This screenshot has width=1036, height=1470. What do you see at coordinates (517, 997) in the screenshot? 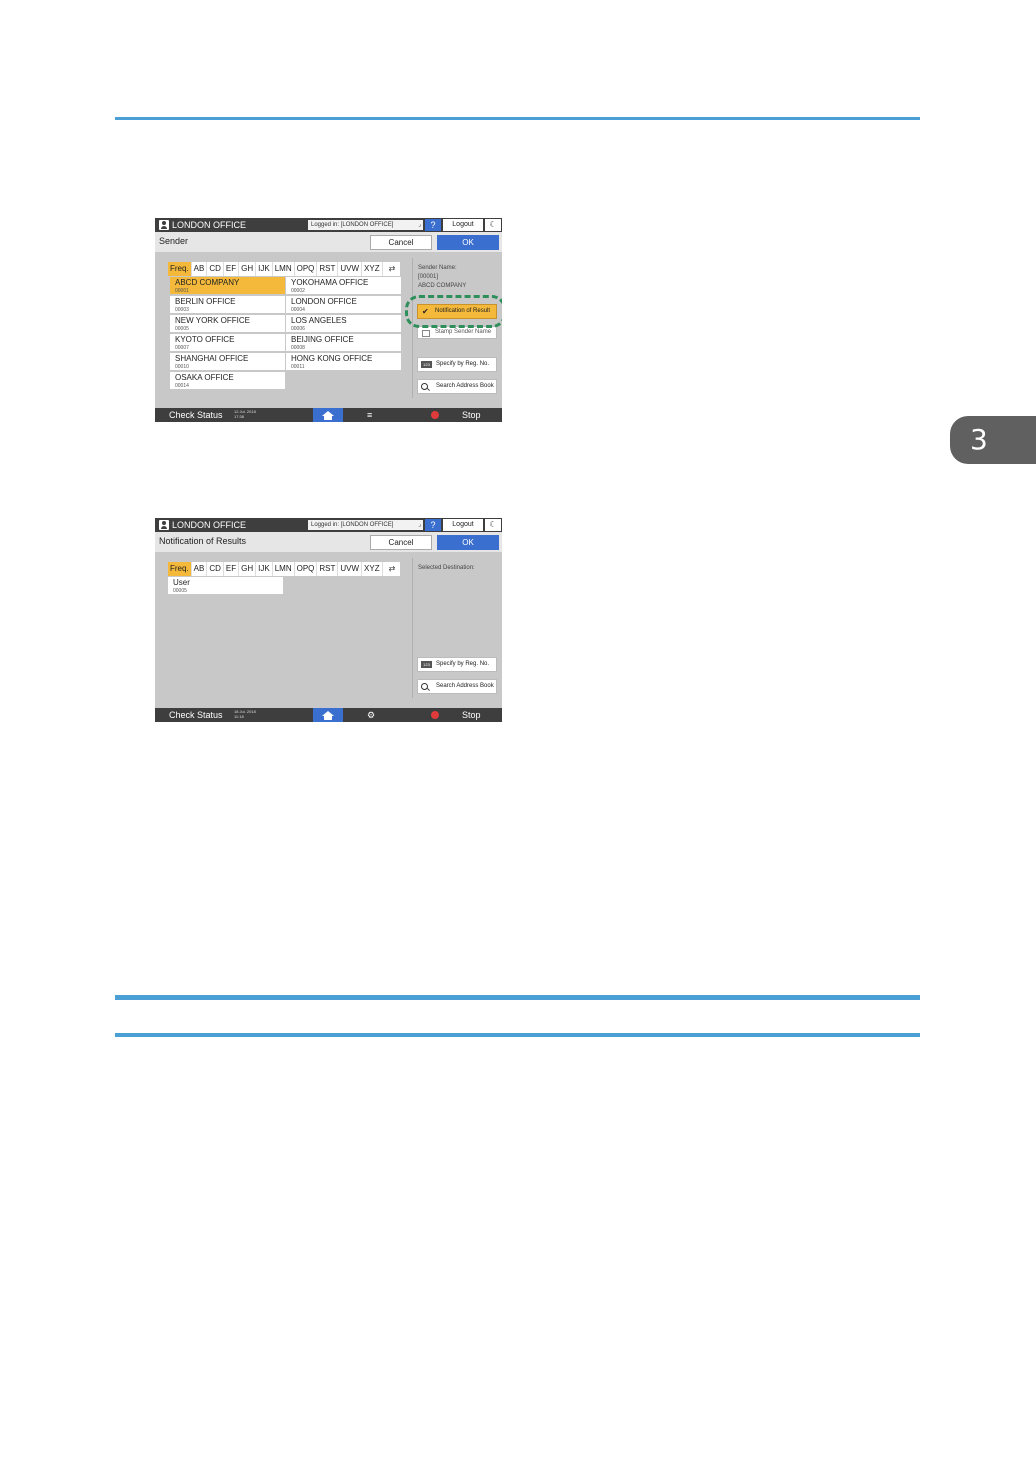
I see `section-rule-top` at bounding box center [517, 997].